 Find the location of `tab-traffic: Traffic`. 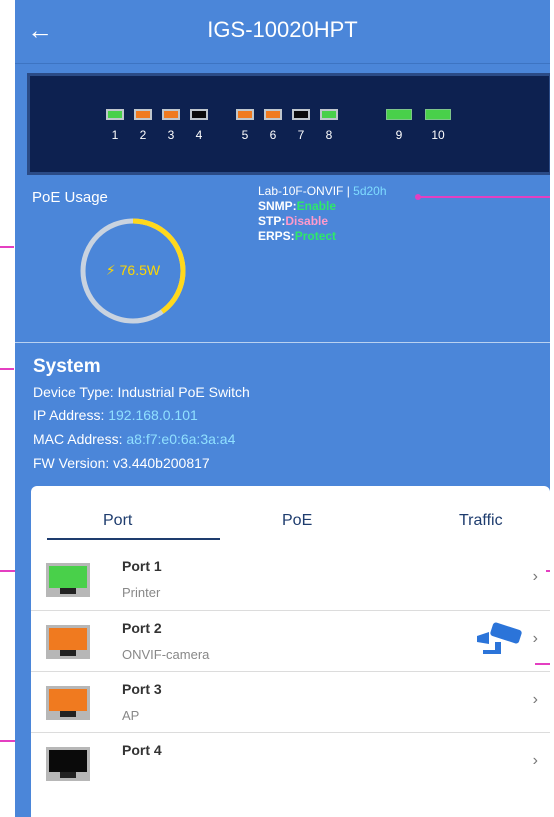

tab-traffic: Traffic is located at coordinates (481, 521).